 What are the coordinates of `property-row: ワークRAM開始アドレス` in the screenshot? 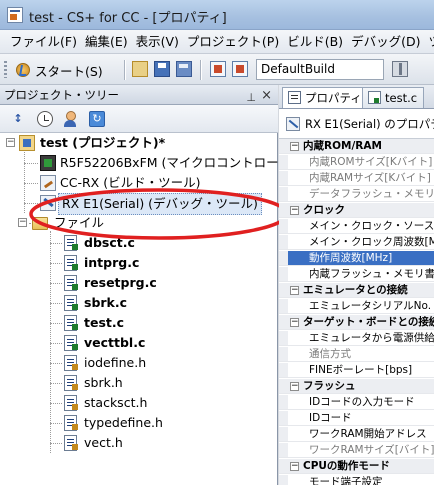 It's located at (356, 434).